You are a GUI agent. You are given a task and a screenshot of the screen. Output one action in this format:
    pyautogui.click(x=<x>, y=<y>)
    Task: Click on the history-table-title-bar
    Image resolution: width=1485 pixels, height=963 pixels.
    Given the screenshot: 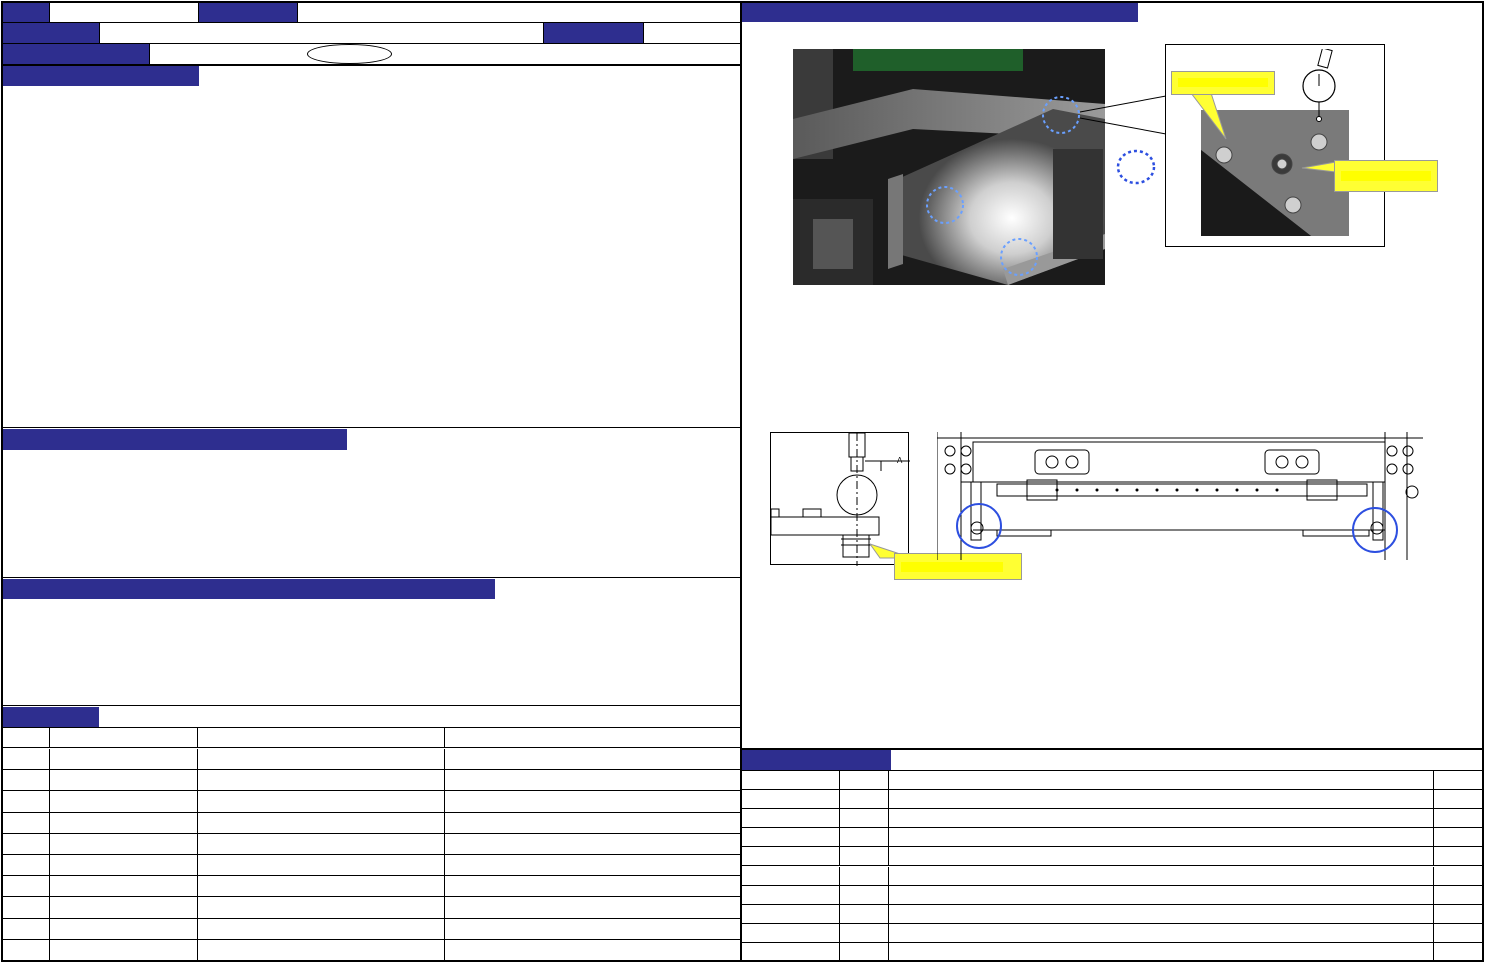 What is the action you would take?
    pyautogui.click(x=816, y=760)
    